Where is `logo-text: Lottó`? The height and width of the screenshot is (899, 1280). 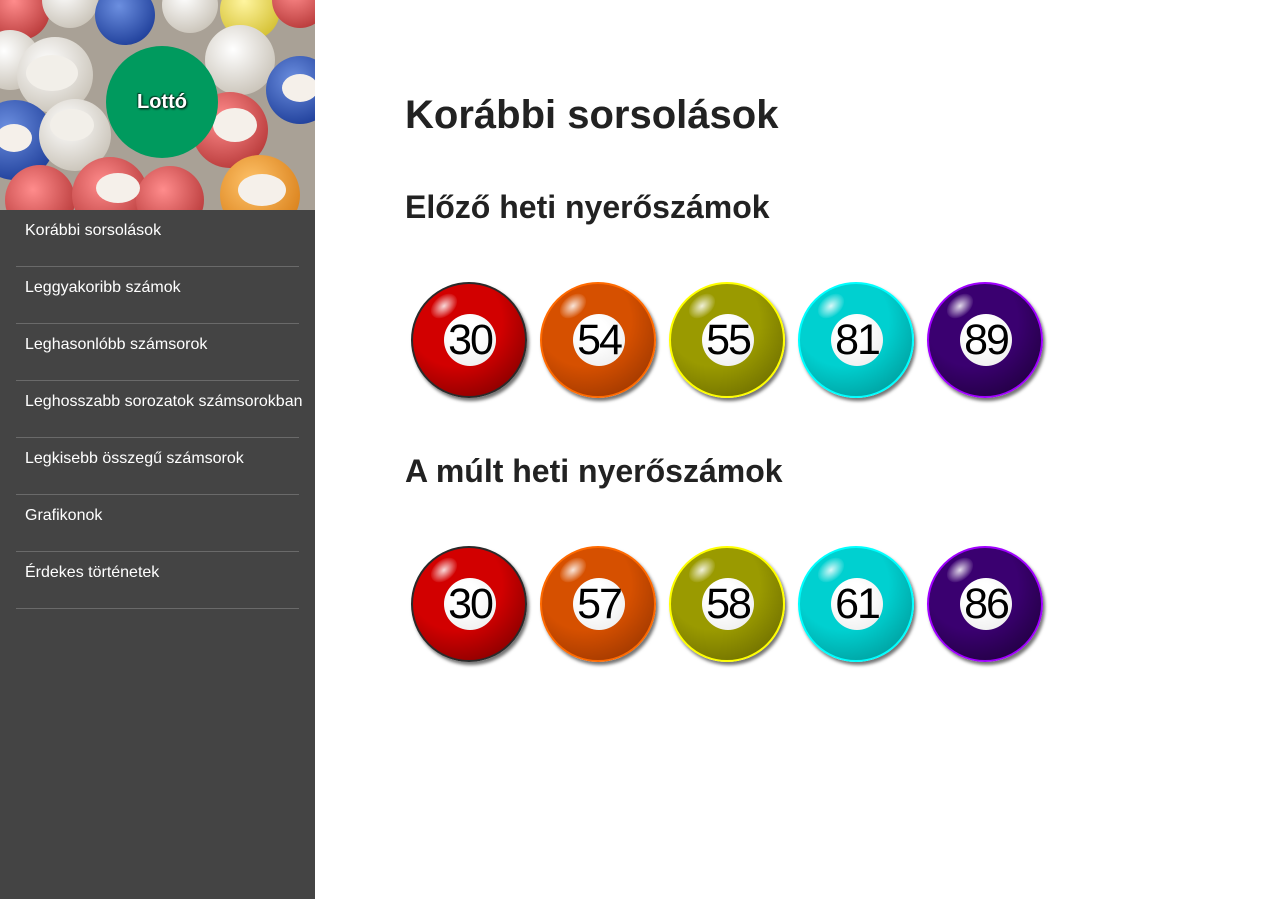 logo-text: Lottó is located at coordinates (162, 101).